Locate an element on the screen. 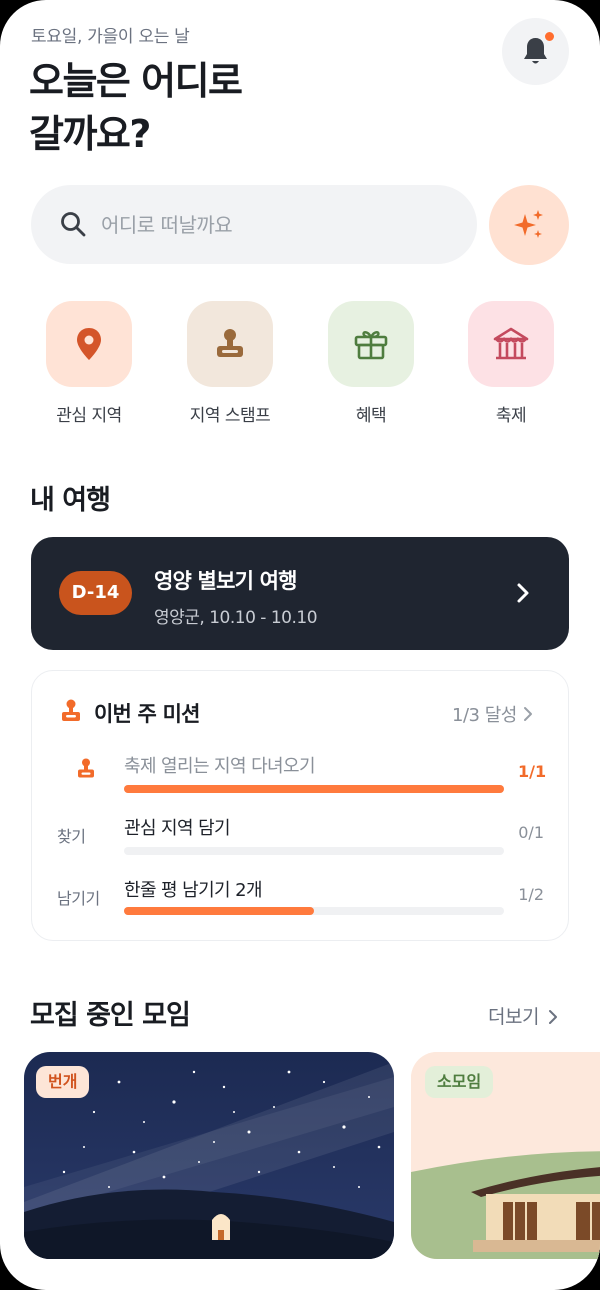 This screenshot has width=600, height=1290. page-title: 오늘은 어디로 갈까요? is located at coordinates (136, 107).